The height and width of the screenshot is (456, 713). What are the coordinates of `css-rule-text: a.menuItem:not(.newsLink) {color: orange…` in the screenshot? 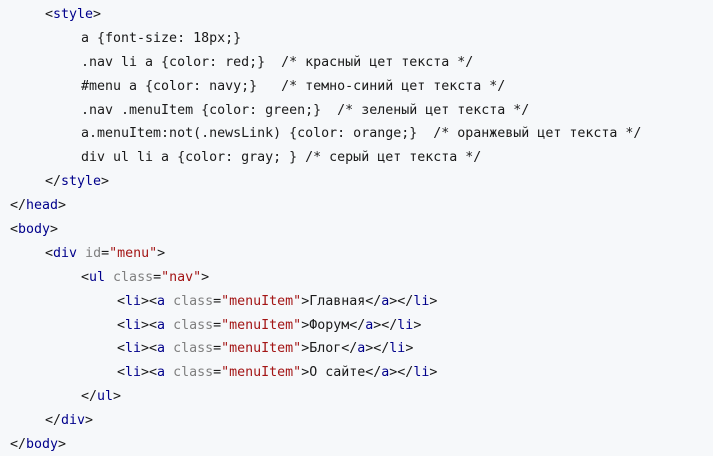 It's located at (361, 134).